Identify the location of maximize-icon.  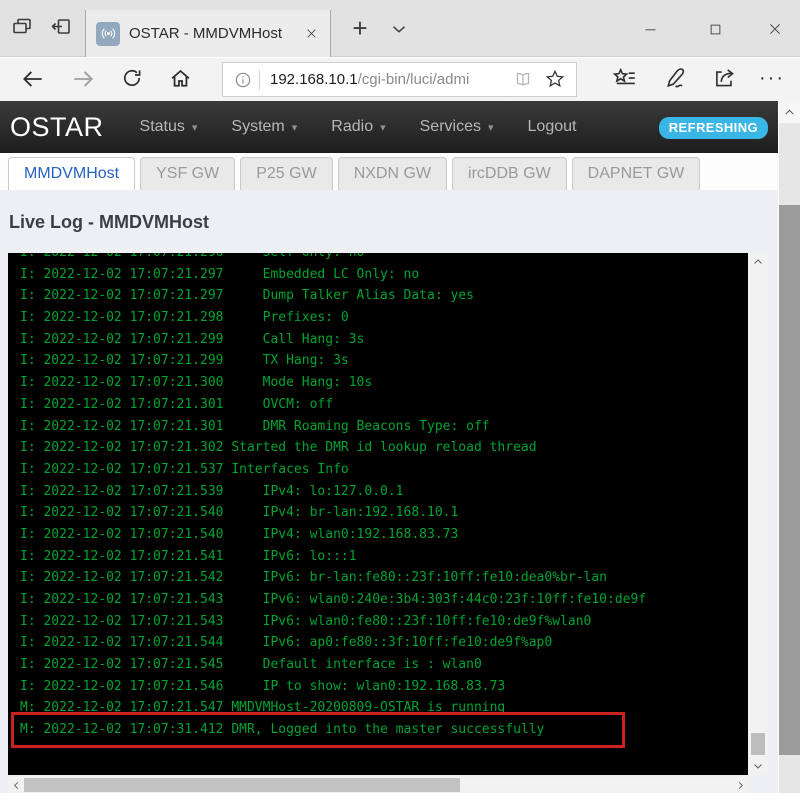
(715, 29).